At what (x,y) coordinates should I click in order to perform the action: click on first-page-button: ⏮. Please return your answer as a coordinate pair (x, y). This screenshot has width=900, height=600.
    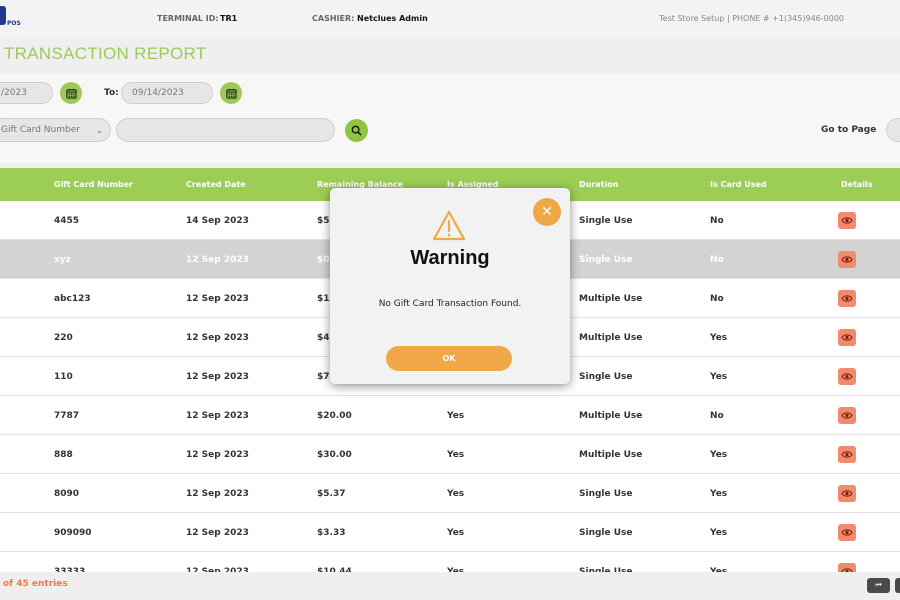
    Looking at the image, I should click on (878, 585).